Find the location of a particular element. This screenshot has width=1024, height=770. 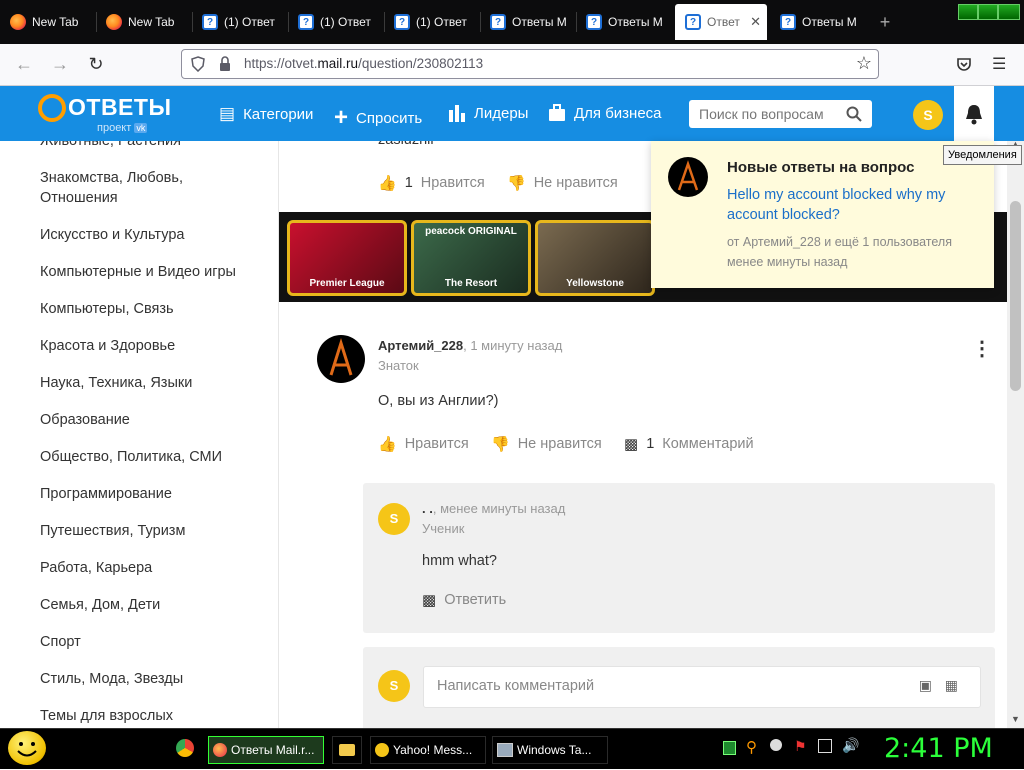

shield-icon is located at coordinates (198, 64).